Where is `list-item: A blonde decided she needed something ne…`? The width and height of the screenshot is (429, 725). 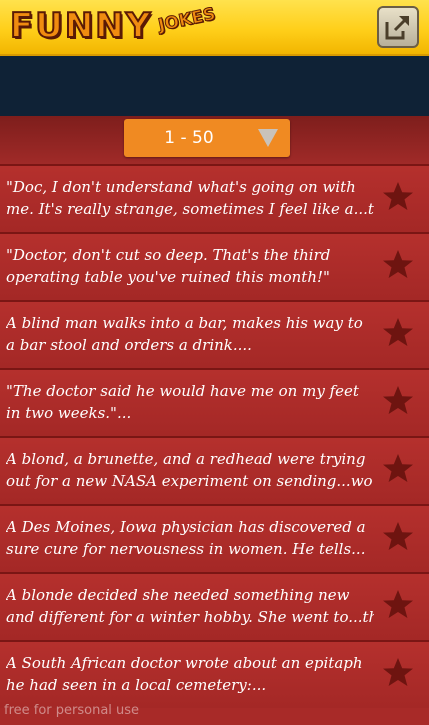
list-item: A blonde decided she needed something ne… is located at coordinates (214, 606).